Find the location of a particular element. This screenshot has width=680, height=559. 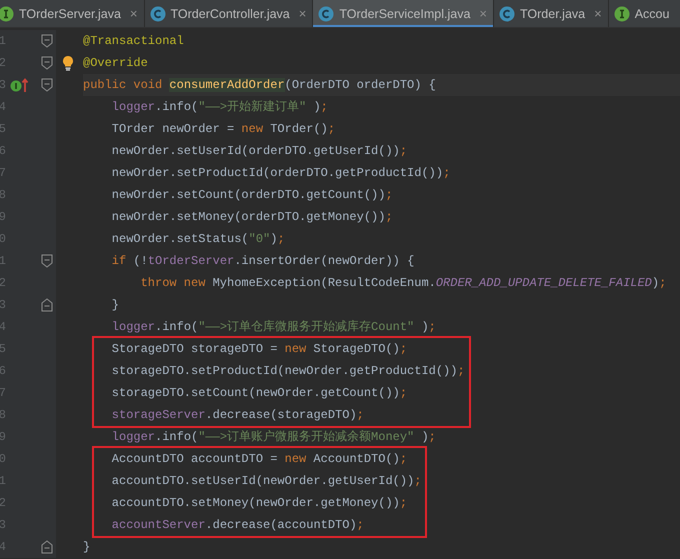

code-line: accountServer.decrease(accountDTO); is located at coordinates (238, 525).